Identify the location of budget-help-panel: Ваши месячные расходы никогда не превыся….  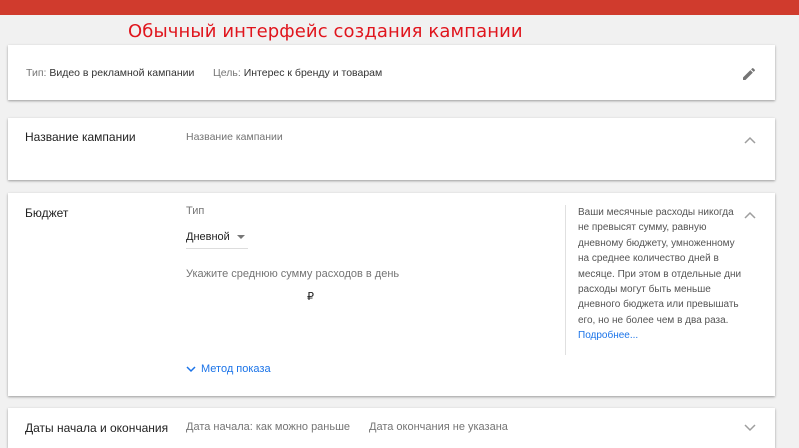
(654, 280).